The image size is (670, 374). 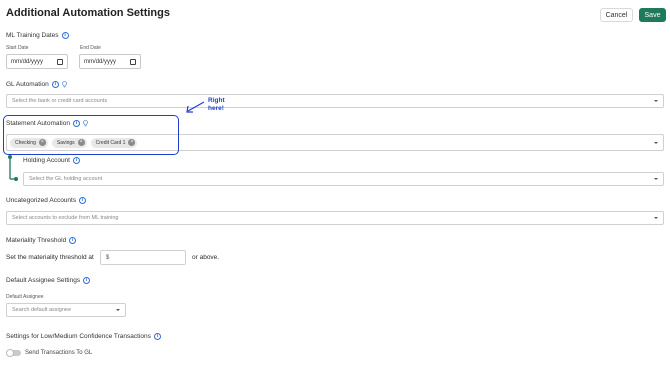 I want to click on default-assignee-placeholder: Search default assignee, so click(x=42, y=310).